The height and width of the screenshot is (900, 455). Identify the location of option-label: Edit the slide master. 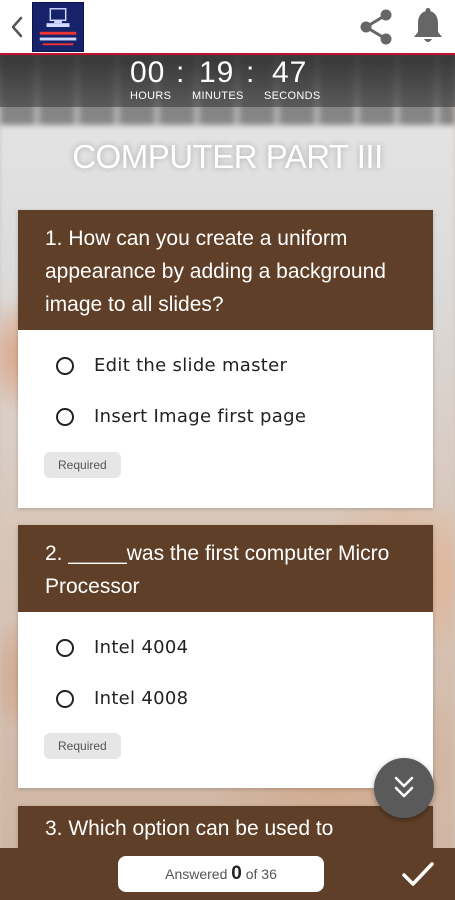
(191, 365).